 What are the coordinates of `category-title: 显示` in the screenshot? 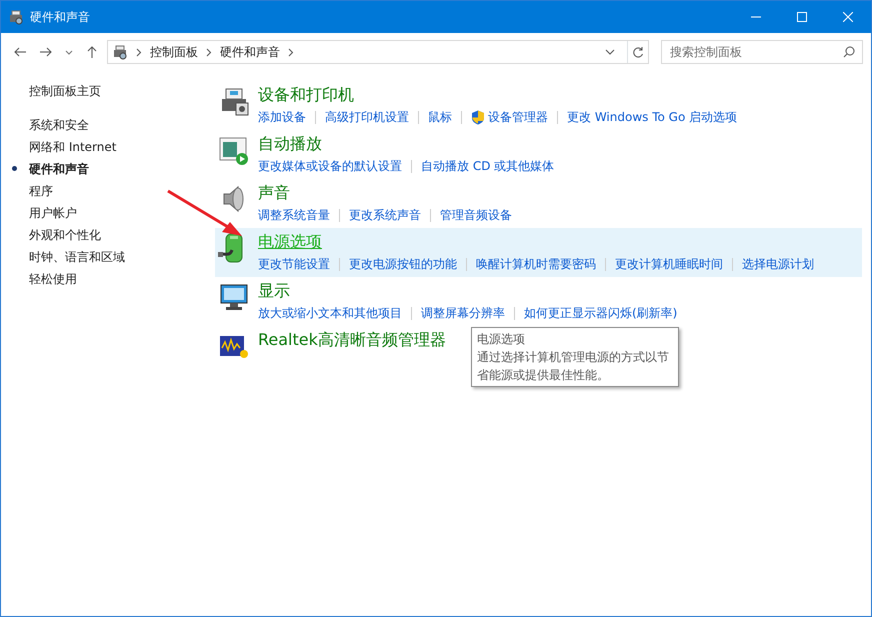 It's located at (274, 291).